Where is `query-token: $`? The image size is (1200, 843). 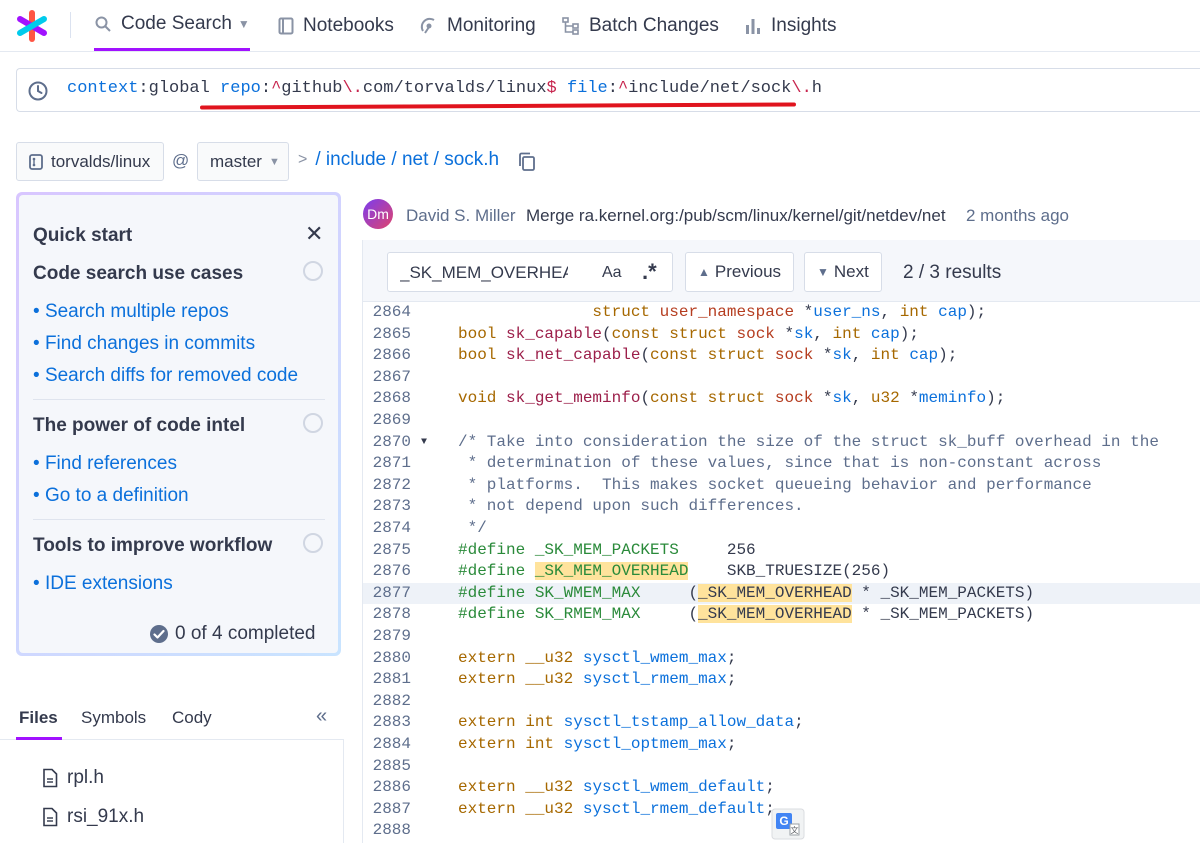
query-token: $ is located at coordinates (551, 88).